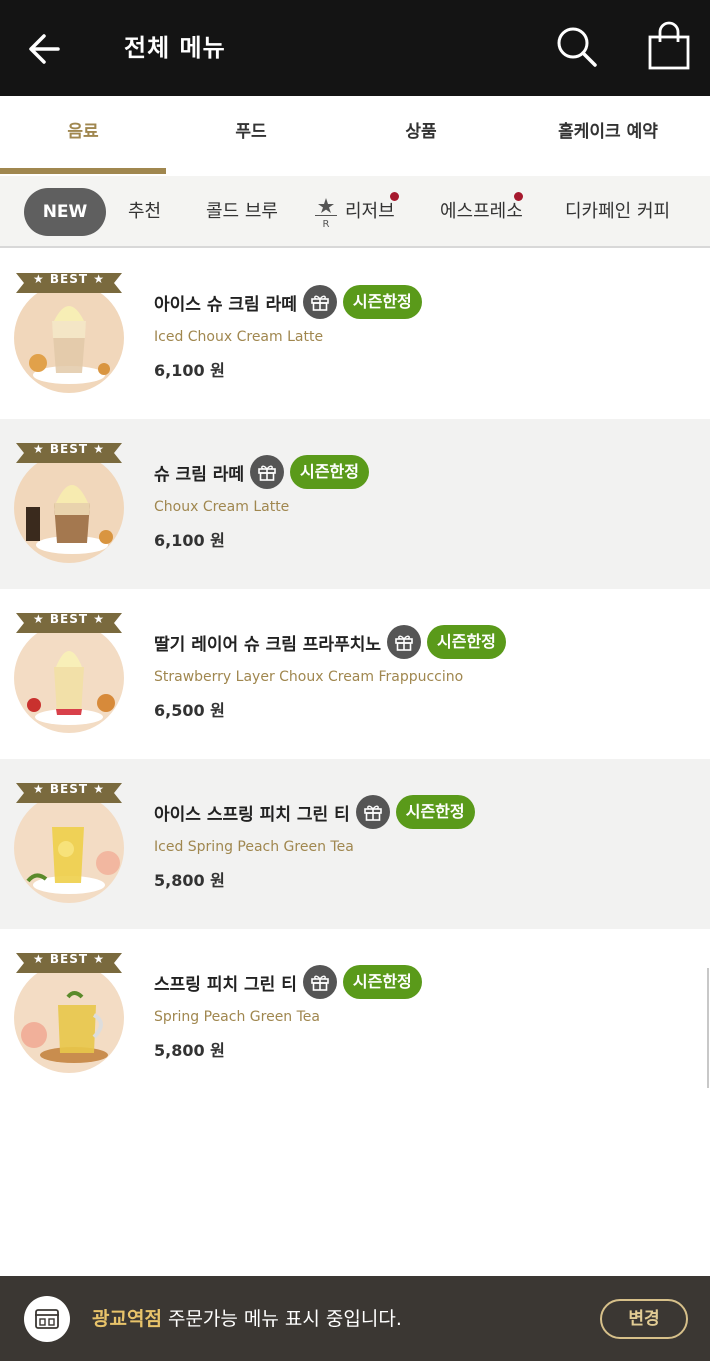 The image size is (710, 1361). I want to click on item-english-name: Spring Peach Green Tea, so click(237, 1017).